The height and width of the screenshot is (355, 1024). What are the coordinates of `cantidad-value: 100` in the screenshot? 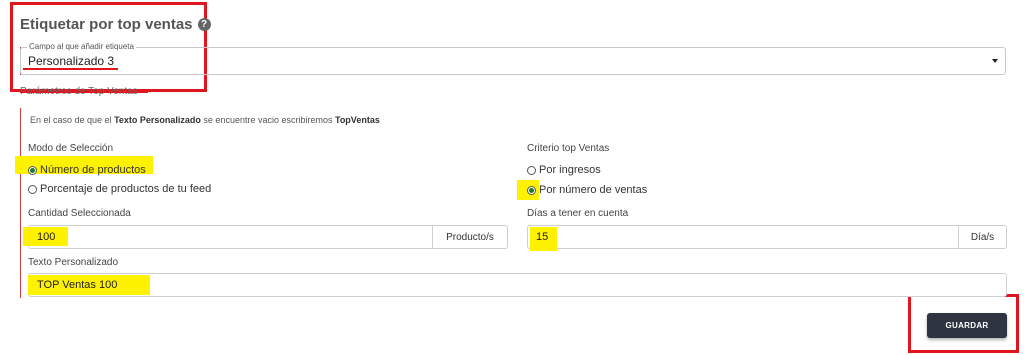 It's located at (46, 237).